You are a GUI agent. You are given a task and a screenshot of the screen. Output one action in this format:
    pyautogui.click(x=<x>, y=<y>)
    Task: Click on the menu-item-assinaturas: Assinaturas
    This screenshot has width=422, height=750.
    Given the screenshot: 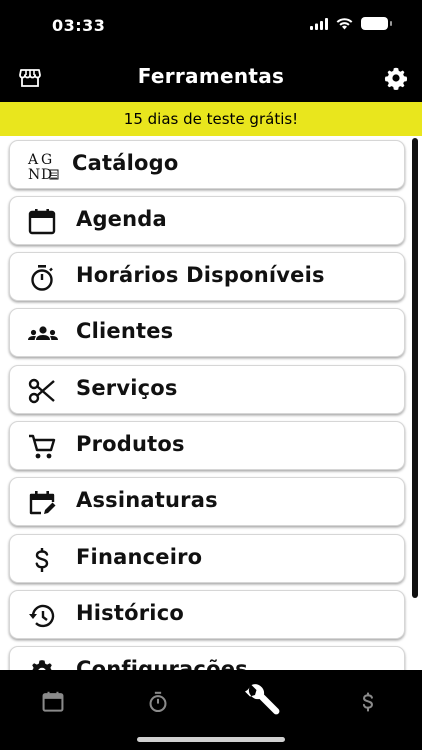 What is the action you would take?
    pyautogui.click(x=207, y=501)
    